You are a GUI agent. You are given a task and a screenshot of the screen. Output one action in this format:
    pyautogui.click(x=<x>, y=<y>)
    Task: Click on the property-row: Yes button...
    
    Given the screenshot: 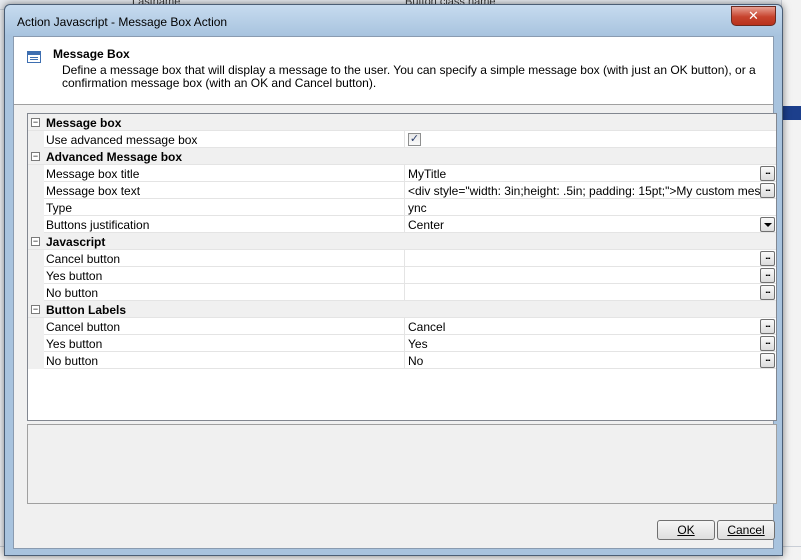 What is the action you would take?
    pyautogui.click(x=402, y=275)
    